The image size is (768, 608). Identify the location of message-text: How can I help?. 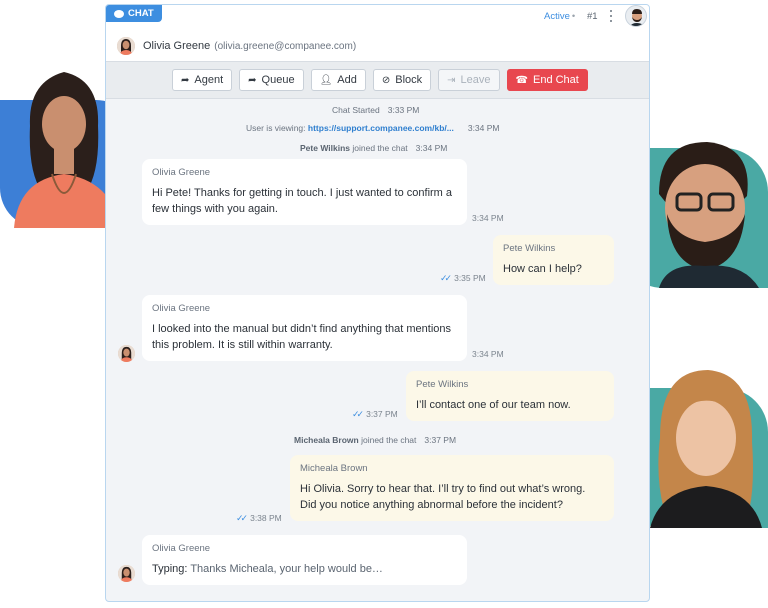
(542, 269).